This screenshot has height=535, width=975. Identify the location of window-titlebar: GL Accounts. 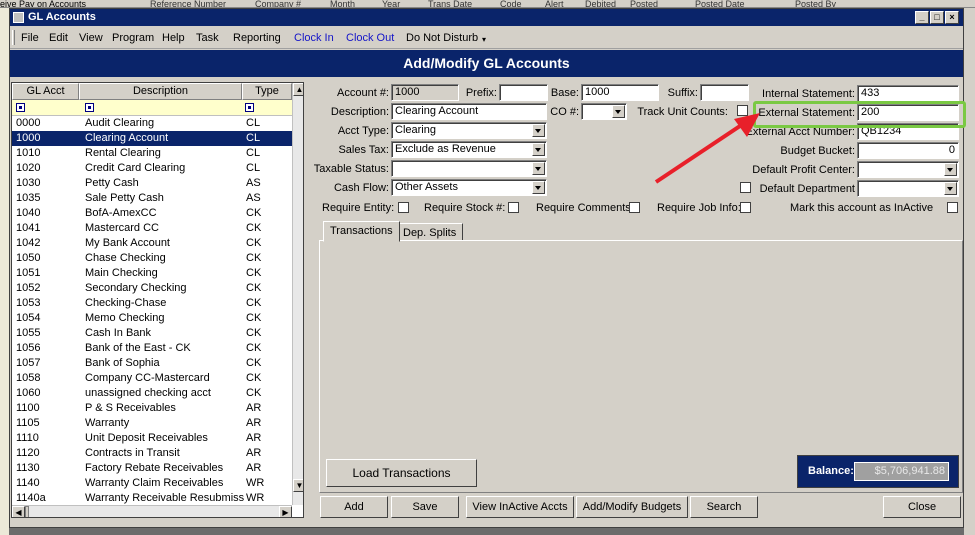
(486, 17).